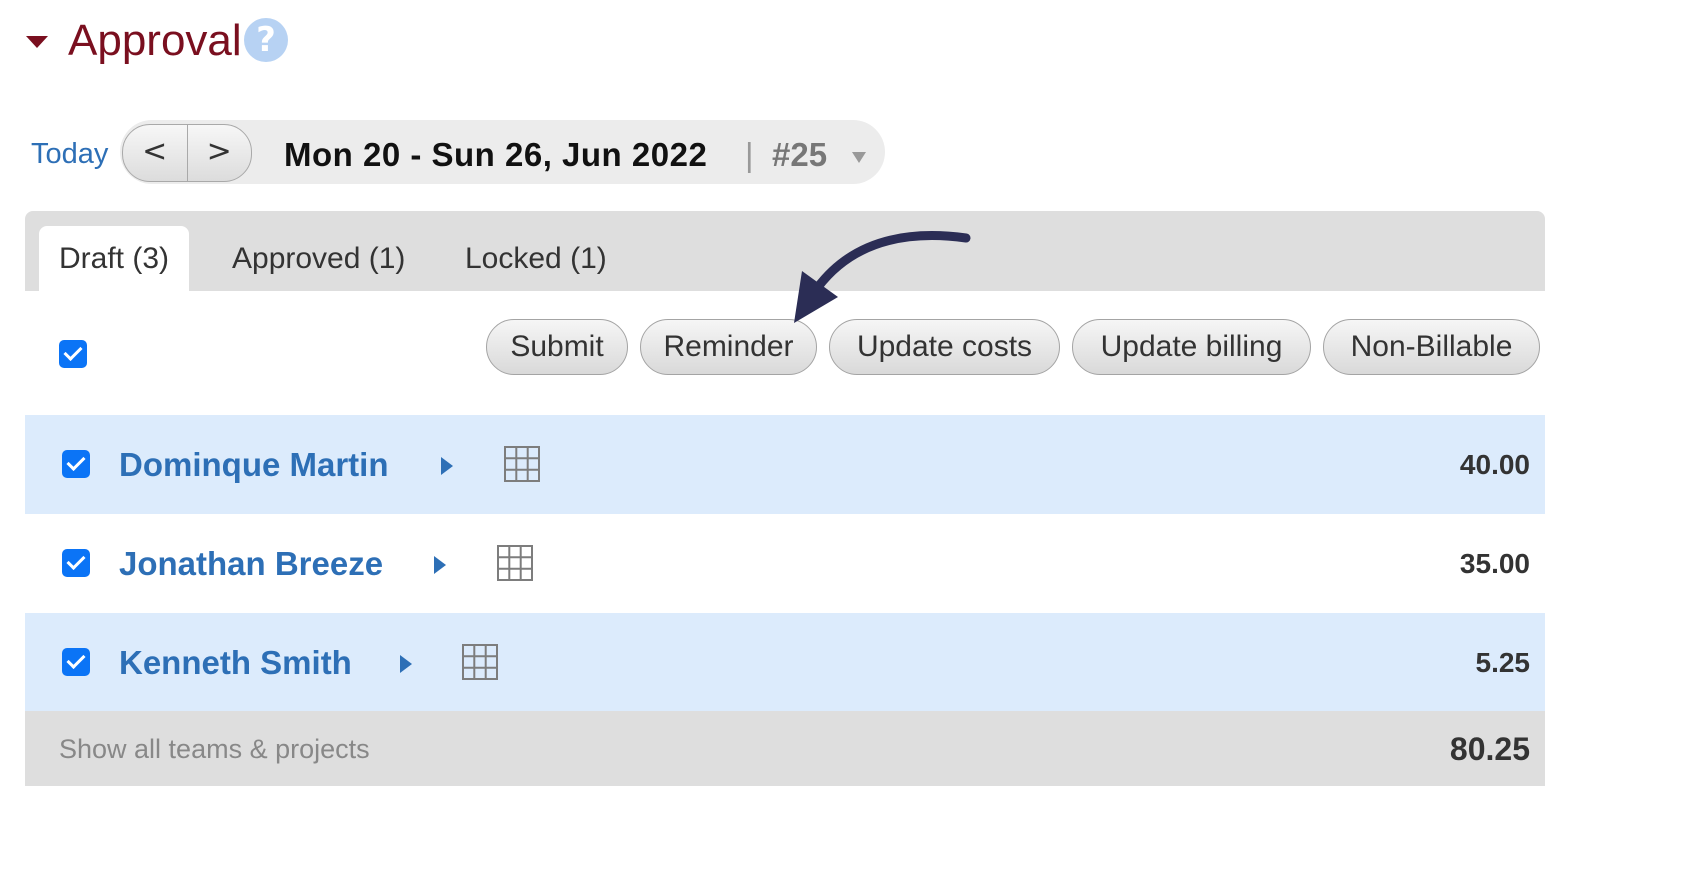  Describe the element at coordinates (1494, 563) in the screenshot. I see `row-hours: 35.00` at that location.